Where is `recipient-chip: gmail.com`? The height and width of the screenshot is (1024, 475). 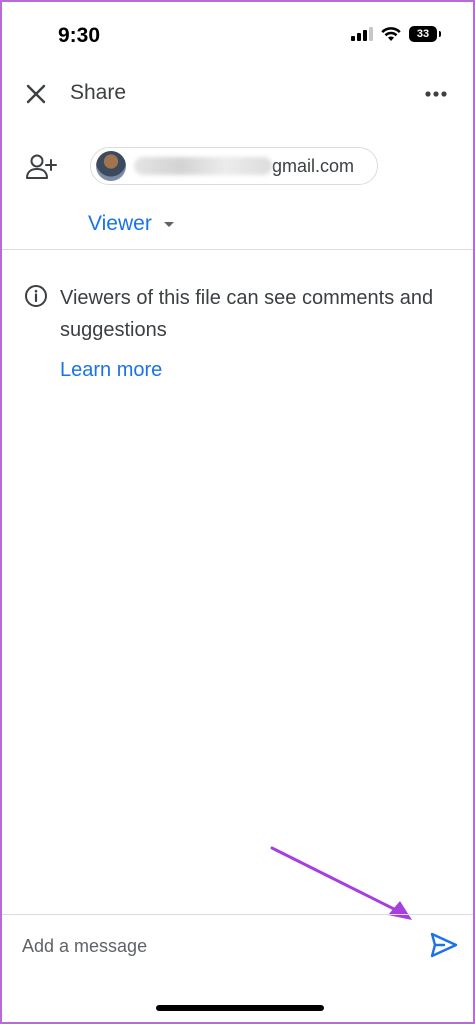 recipient-chip: gmail.com is located at coordinates (234, 166).